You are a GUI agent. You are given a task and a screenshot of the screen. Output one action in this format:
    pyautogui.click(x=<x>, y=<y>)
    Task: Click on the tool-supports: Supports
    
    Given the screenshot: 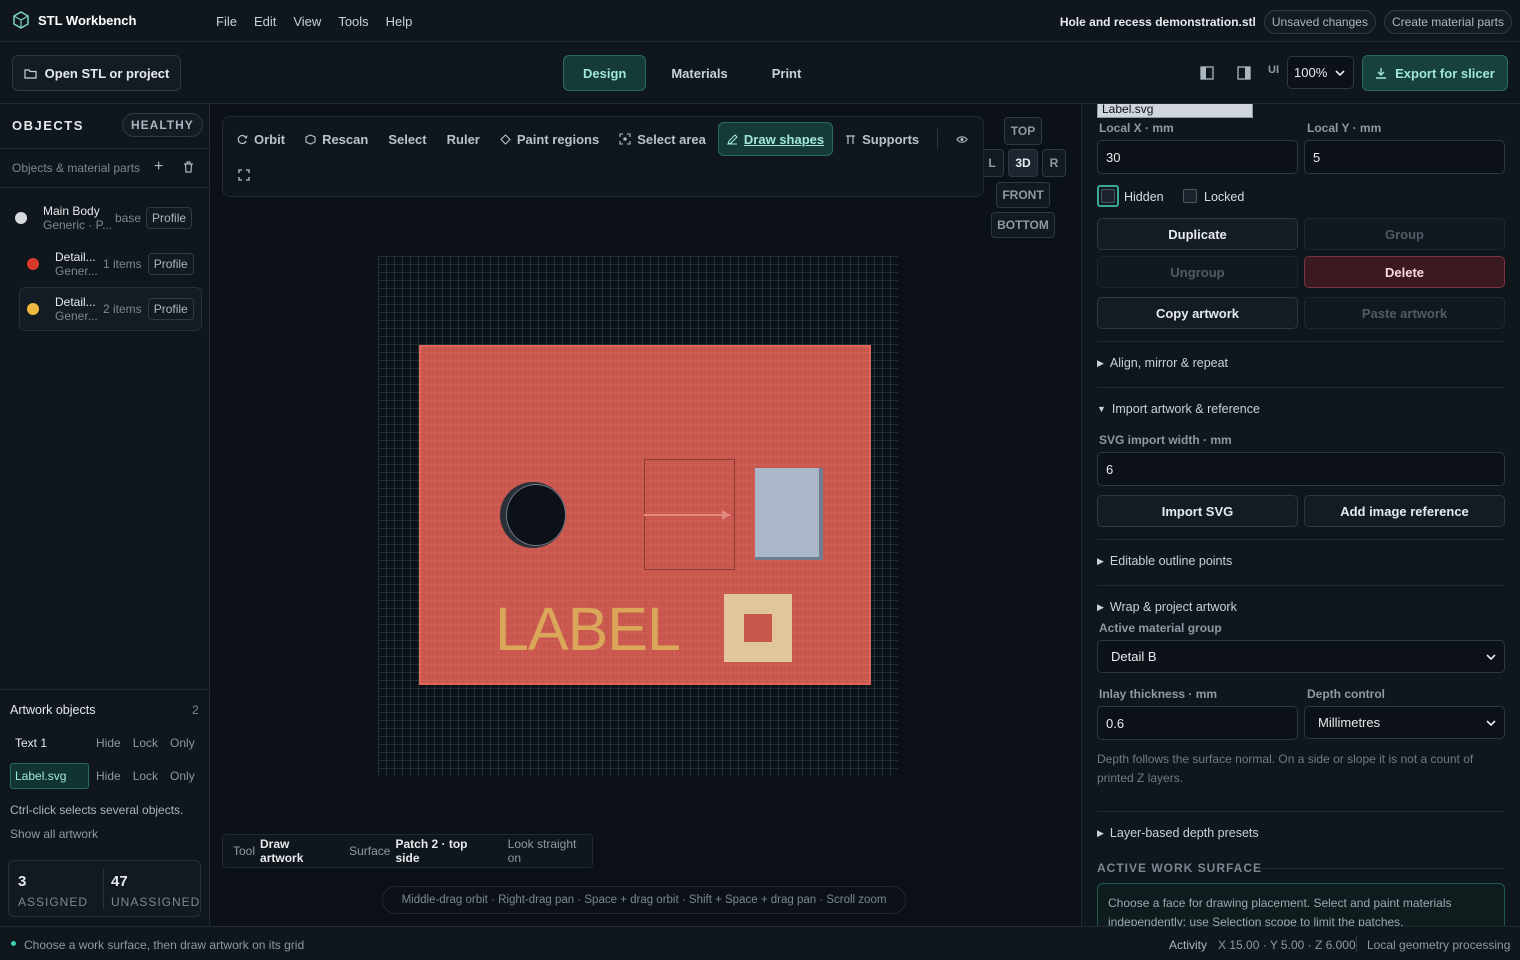 What is the action you would take?
    pyautogui.click(x=882, y=139)
    